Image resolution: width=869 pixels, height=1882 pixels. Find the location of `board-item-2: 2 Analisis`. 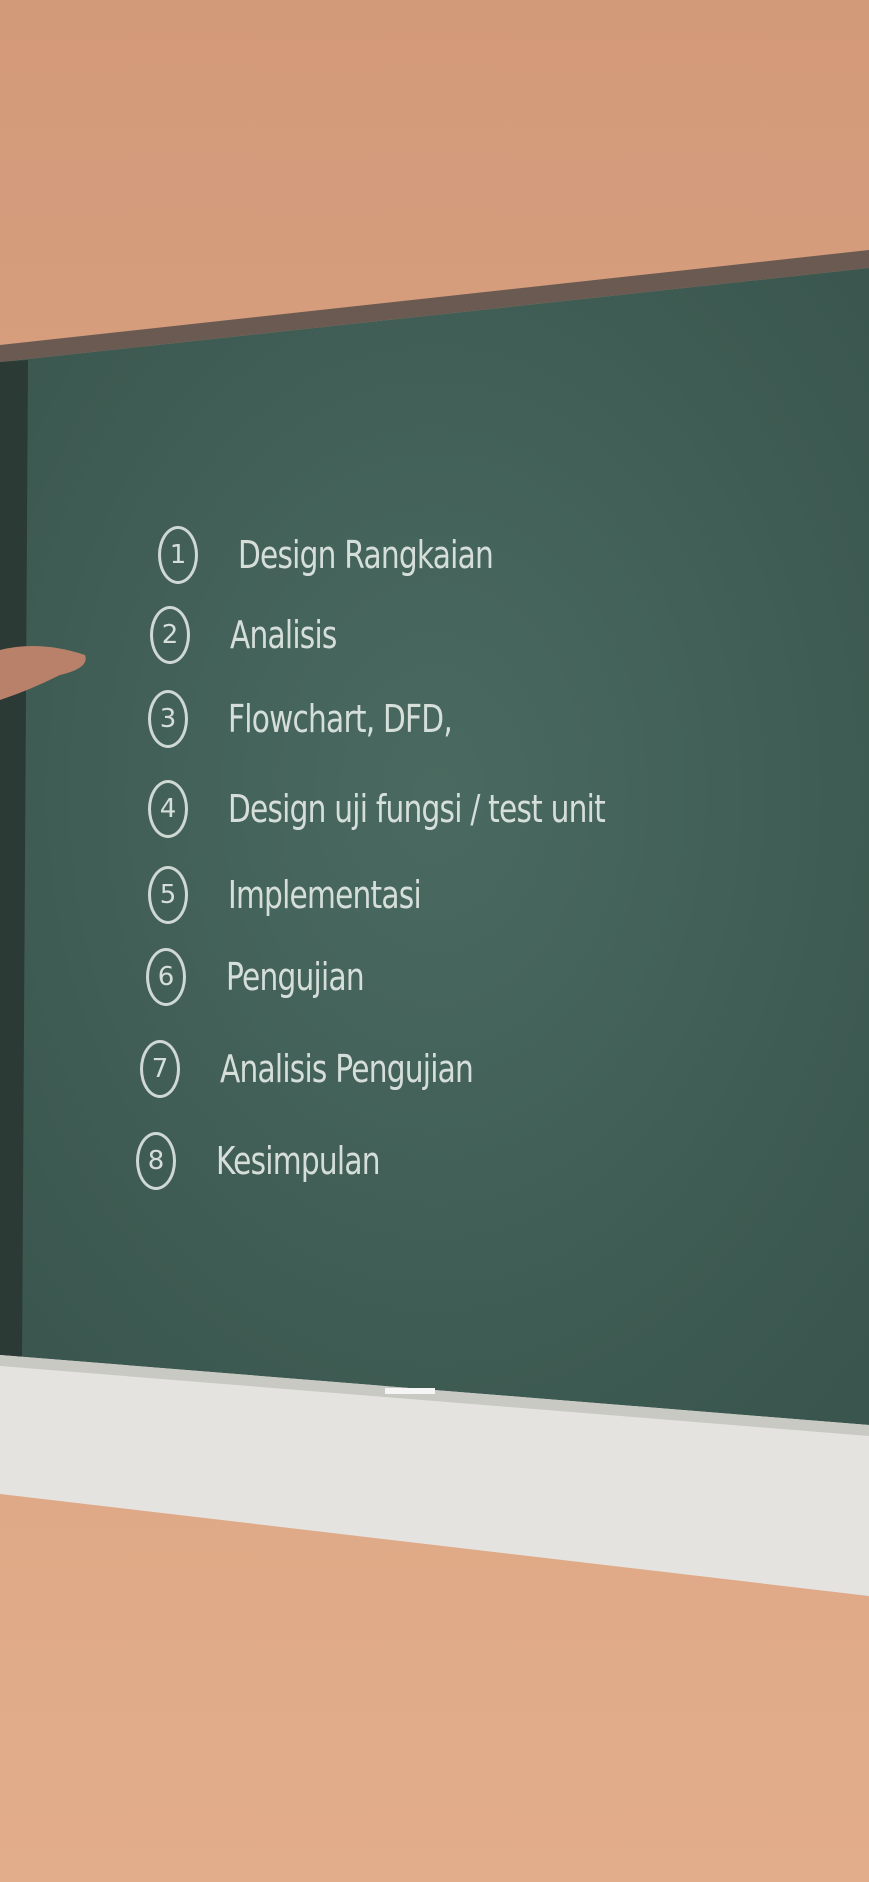

board-item-2: 2 Analisis is located at coordinates (258, 635).